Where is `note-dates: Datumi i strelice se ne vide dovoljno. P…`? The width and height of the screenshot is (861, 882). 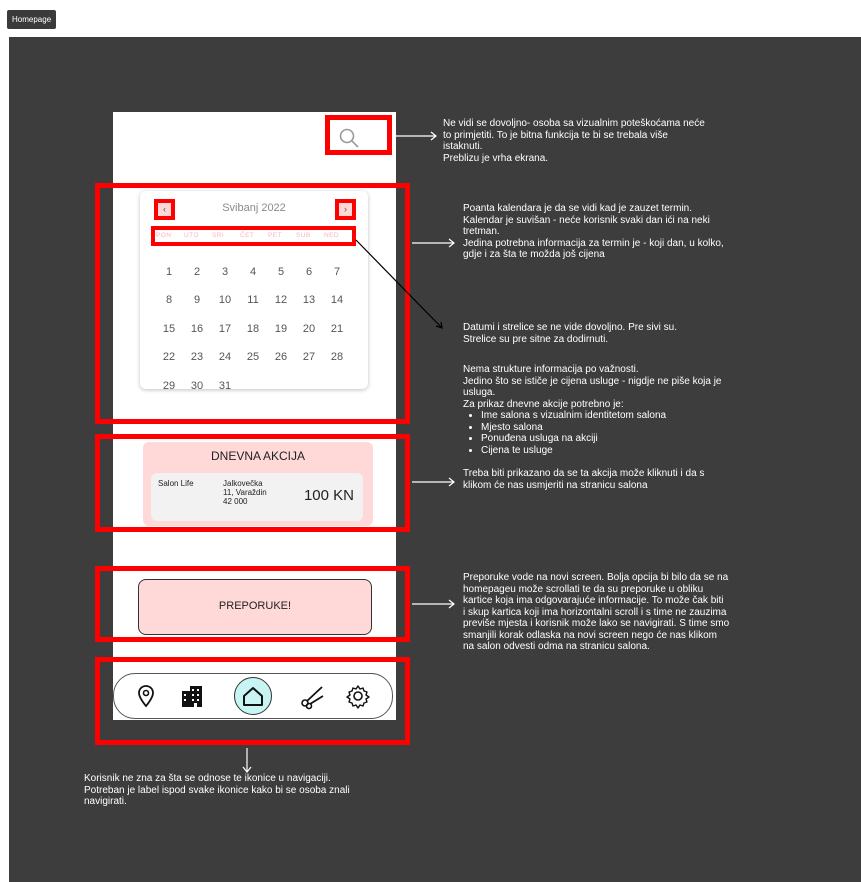
note-dates: Datumi i strelice se ne vide dovoljno. P… is located at coordinates (570, 333).